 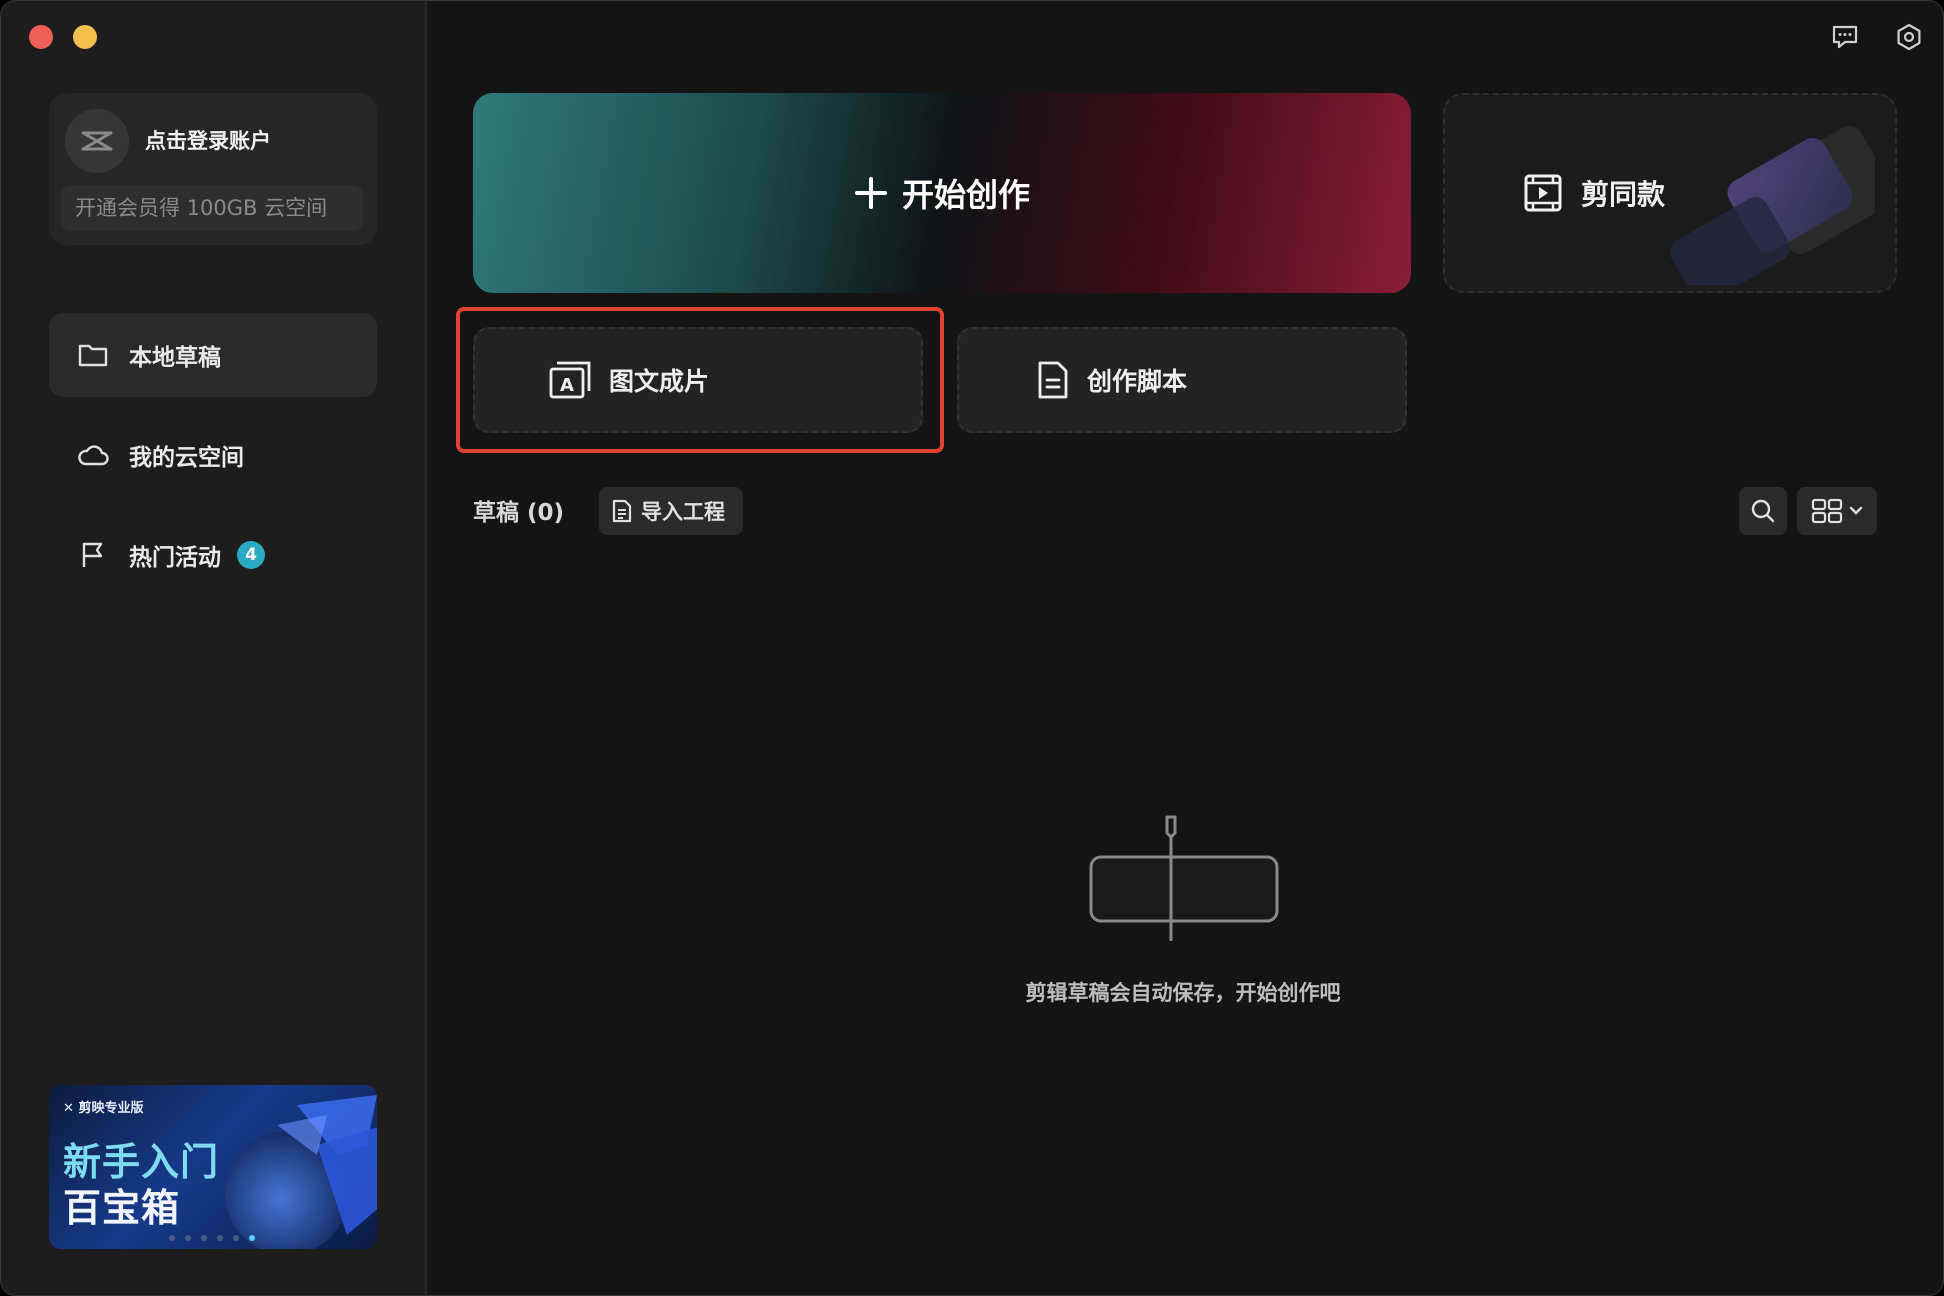 I want to click on sidebar-item-local-drafts: 本地草稿, so click(x=213, y=355).